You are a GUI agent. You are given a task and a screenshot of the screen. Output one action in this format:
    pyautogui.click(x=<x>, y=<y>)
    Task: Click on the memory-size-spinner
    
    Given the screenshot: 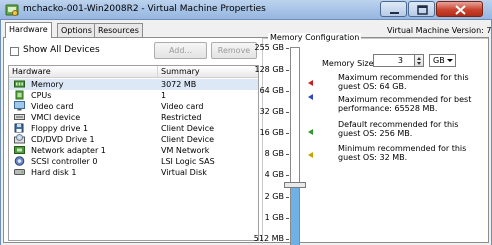 What is the action you would take?
    pyautogui.click(x=419, y=60)
    